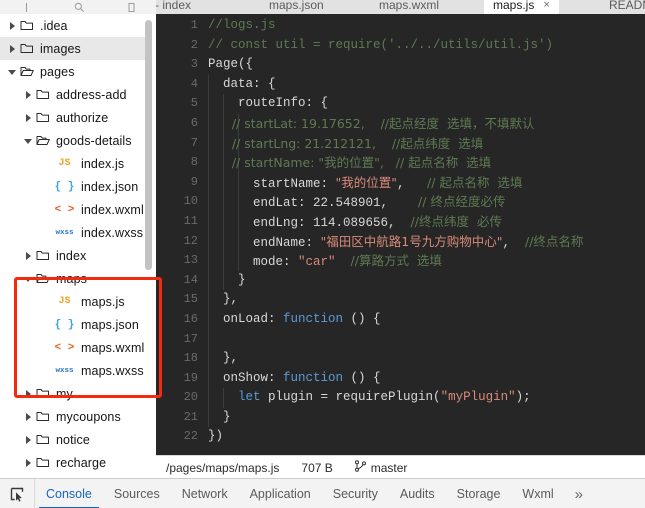 The width and height of the screenshot is (645, 508). Describe the element at coordinates (622, 7) in the screenshot. I see `editor-tab-readme: README` at that location.